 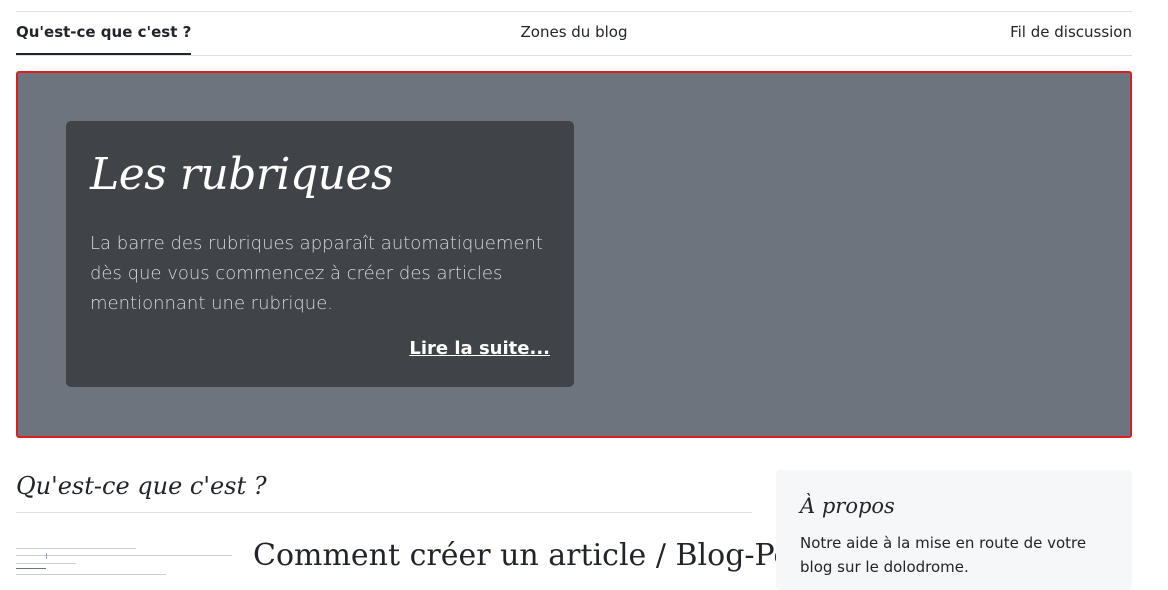 I want to click on section-title: Qu'est-ce que c'est ?, so click(x=141, y=486).